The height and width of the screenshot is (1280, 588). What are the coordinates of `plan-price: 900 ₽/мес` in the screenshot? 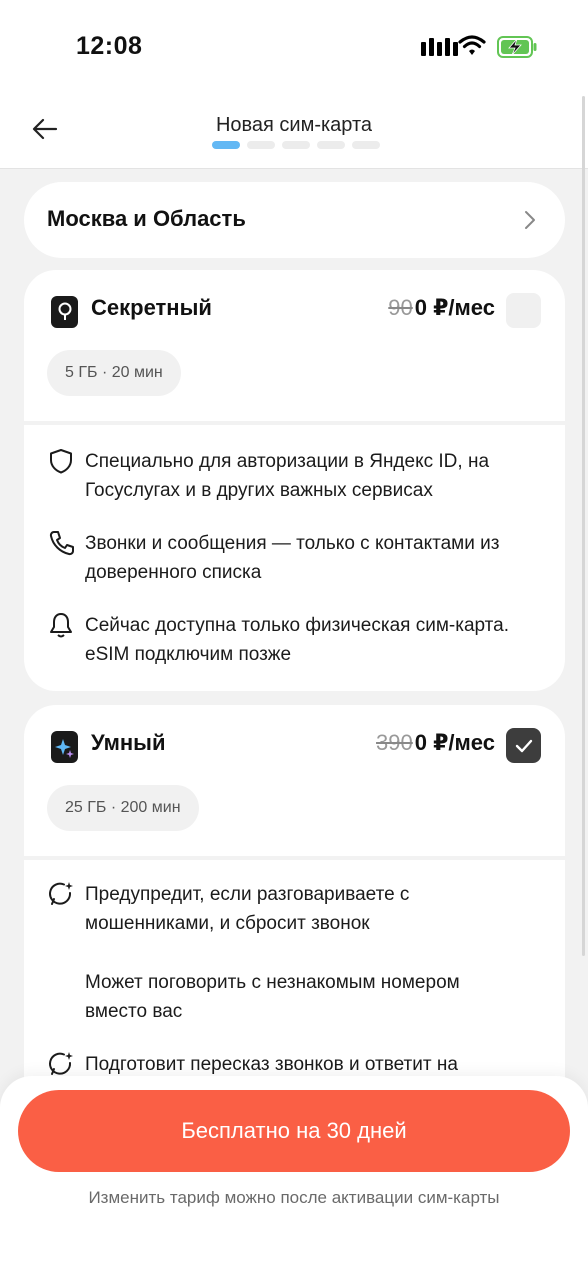 It's located at (441, 308).